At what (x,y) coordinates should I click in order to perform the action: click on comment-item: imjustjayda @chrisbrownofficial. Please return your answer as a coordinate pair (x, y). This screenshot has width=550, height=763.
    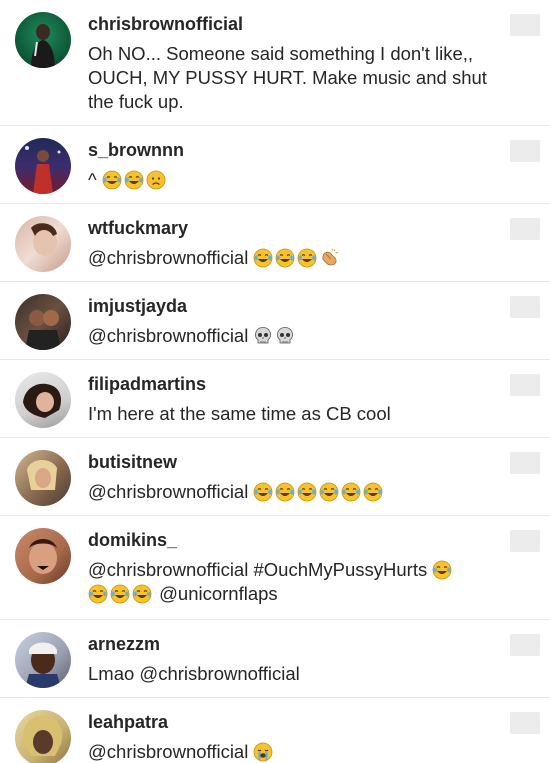
    Looking at the image, I should click on (275, 321).